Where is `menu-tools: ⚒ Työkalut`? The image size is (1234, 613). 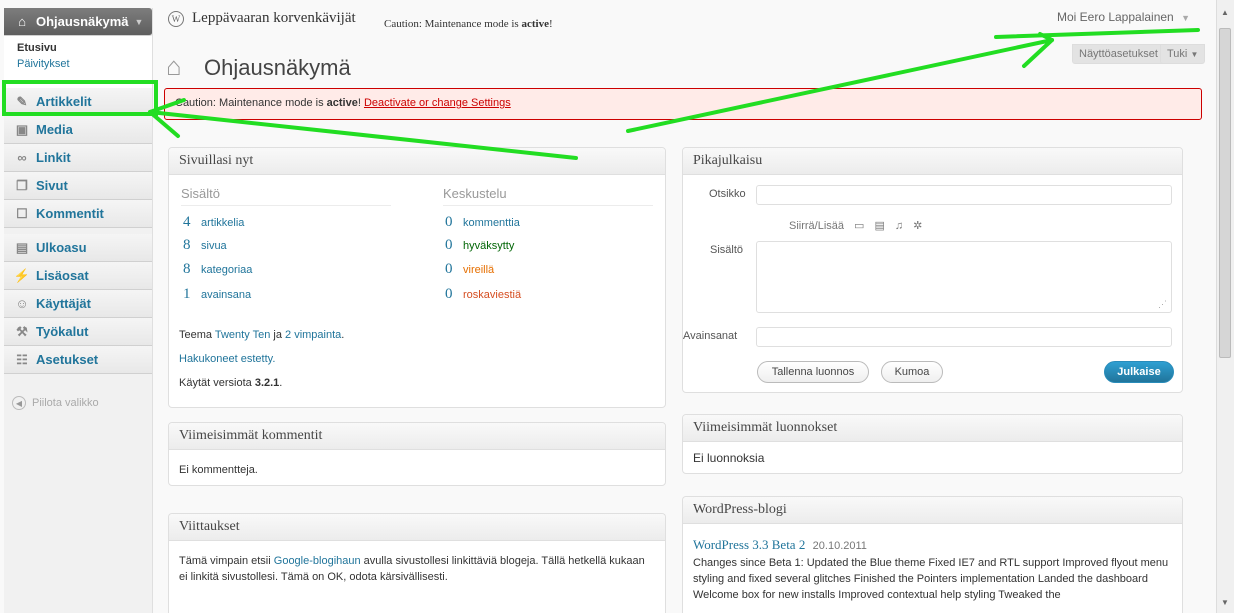 menu-tools: ⚒ Työkalut is located at coordinates (78, 332).